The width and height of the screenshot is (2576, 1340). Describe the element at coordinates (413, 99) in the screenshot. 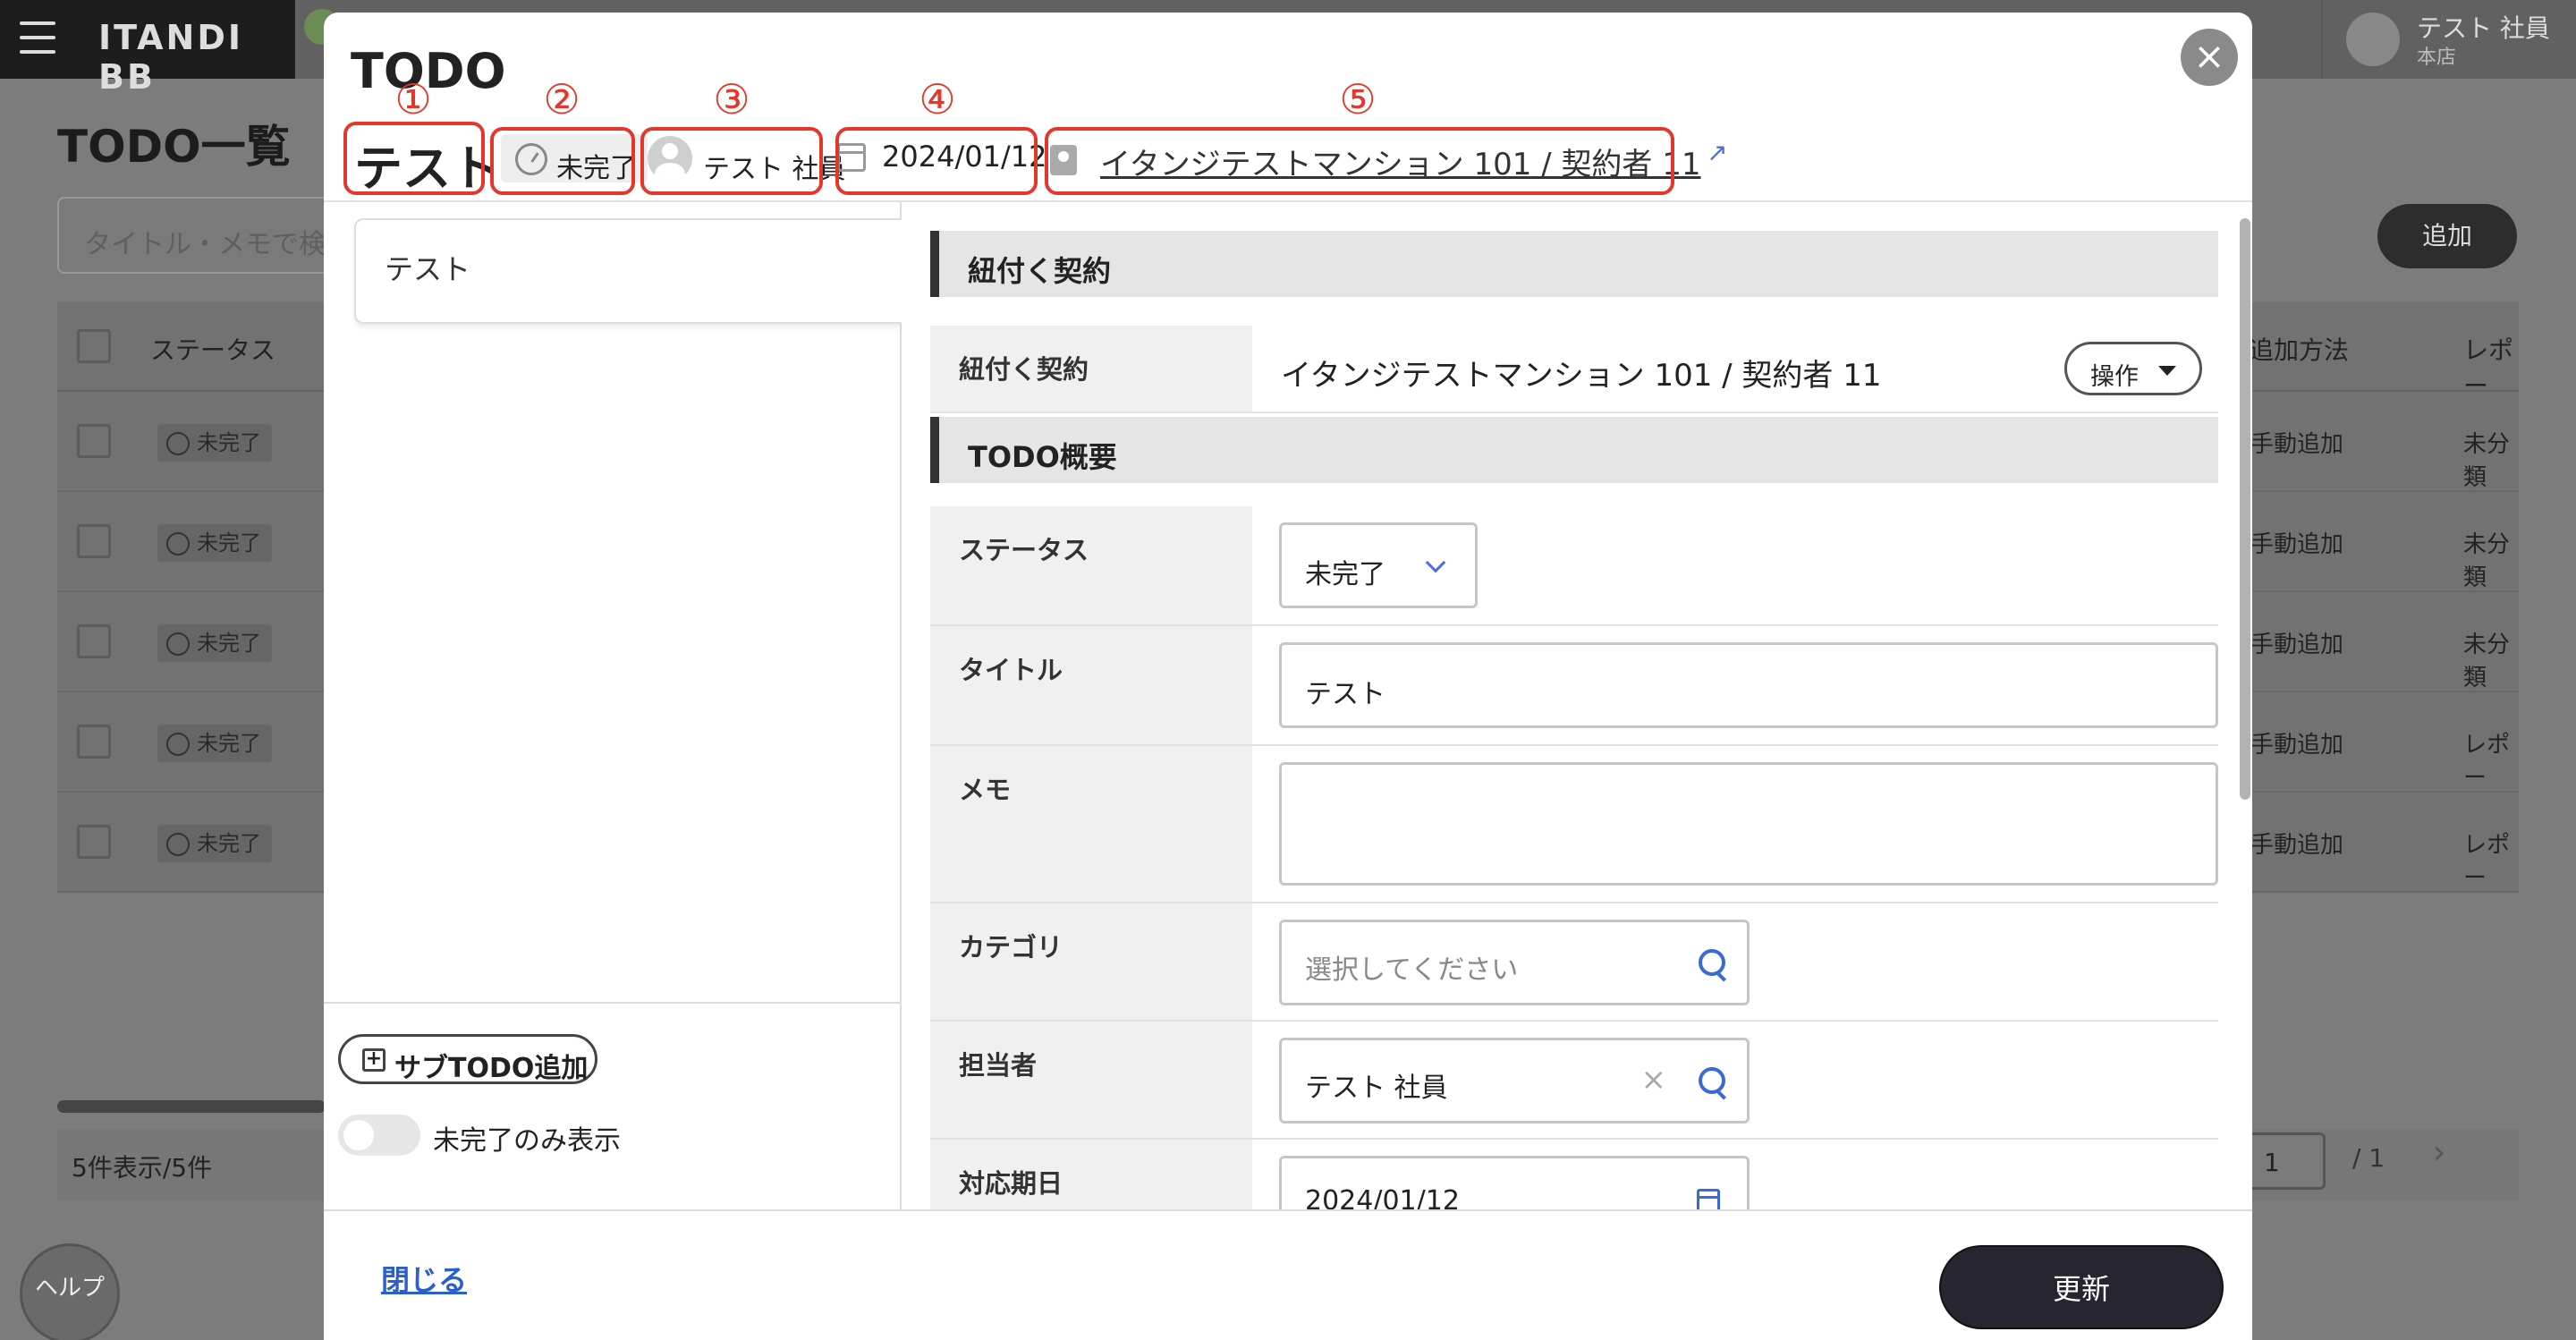

I see `annotation-1: ①` at that location.